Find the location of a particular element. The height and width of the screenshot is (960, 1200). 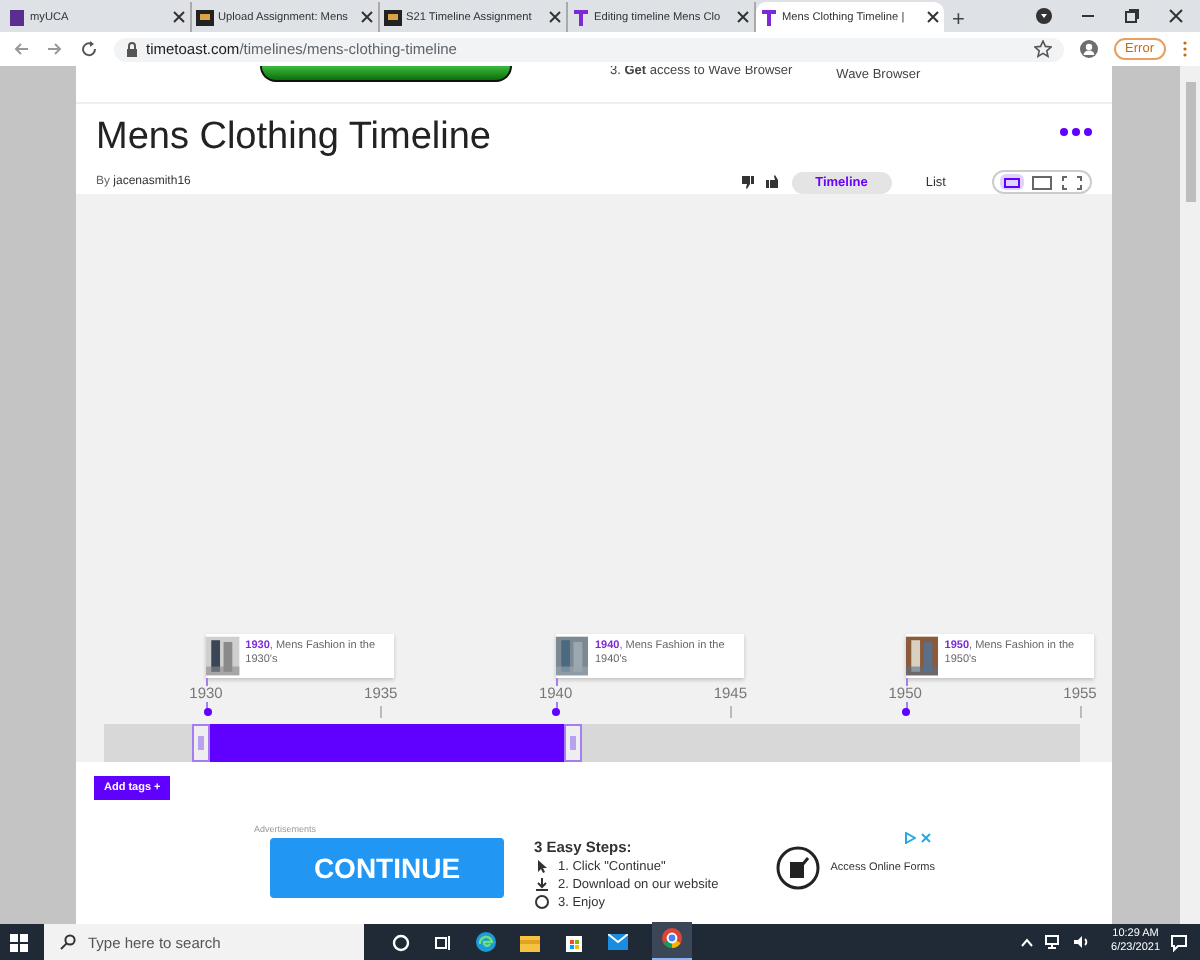

ad-choices-icon is located at coordinates (910, 838).